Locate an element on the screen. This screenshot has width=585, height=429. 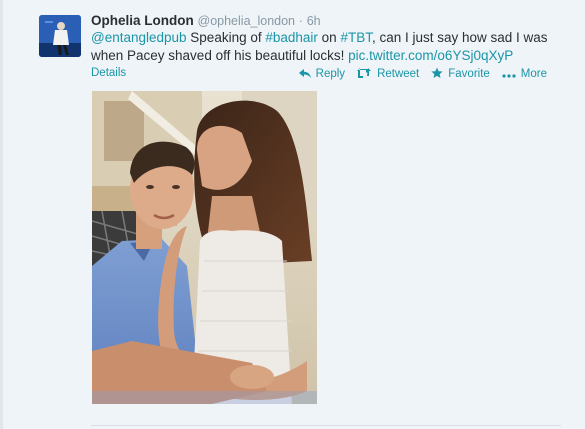
more-dots-icon is located at coordinates (509, 74).